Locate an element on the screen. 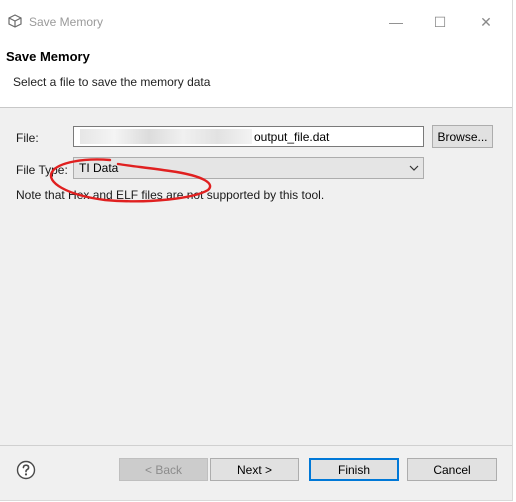  redacted-path is located at coordinates (166, 136).